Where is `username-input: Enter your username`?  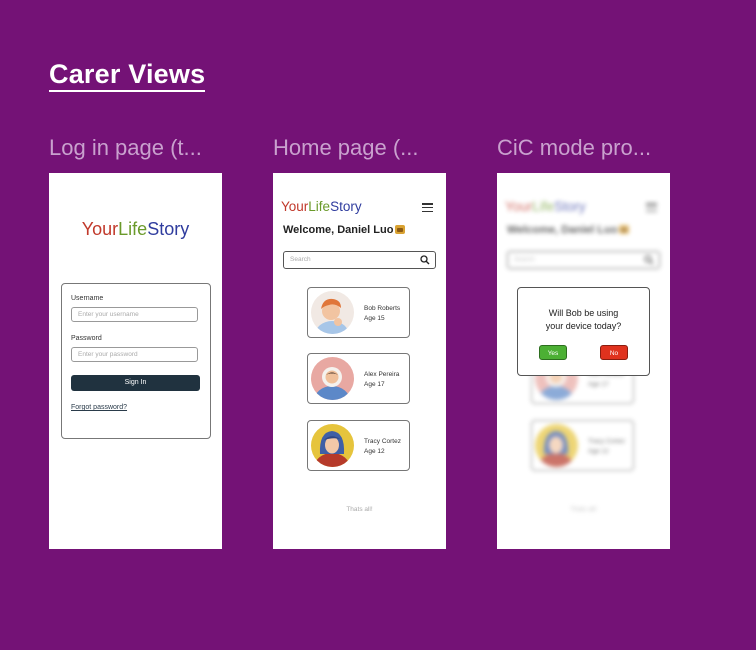
username-input: Enter your username is located at coordinates (134, 314).